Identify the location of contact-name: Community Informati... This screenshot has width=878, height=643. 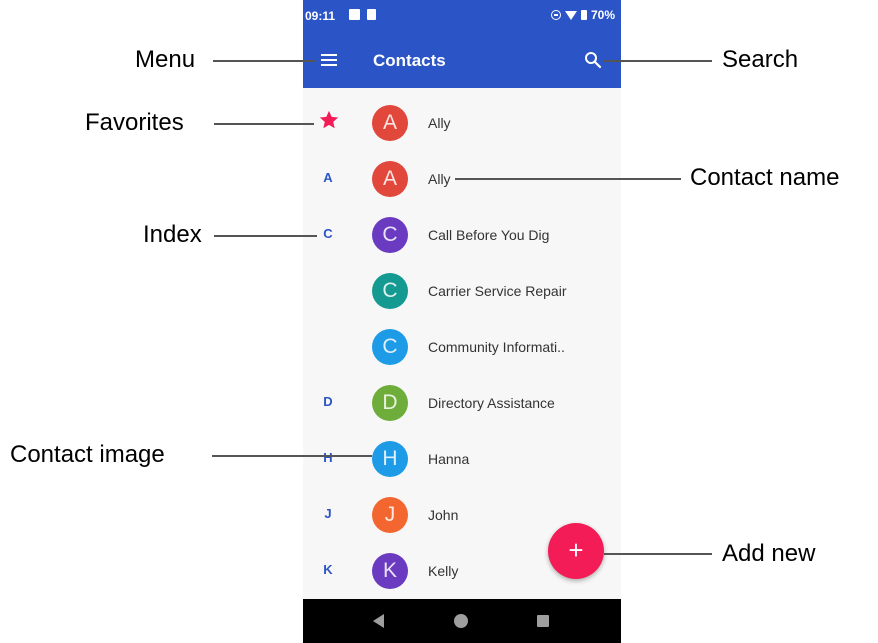
(496, 347).